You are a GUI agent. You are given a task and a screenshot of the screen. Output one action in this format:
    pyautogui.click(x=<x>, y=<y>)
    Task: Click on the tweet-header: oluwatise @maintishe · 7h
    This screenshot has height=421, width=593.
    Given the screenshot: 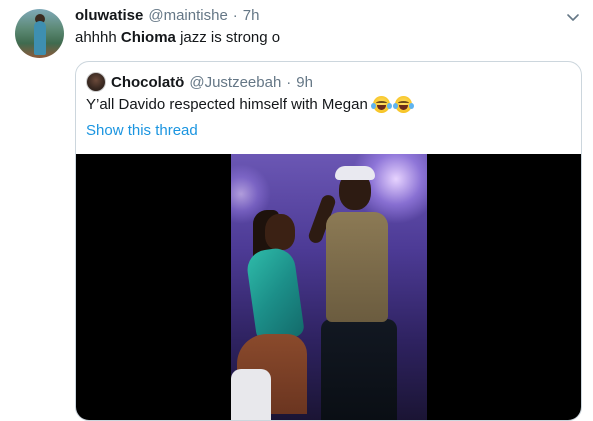 What is the action you would take?
    pyautogui.click(x=167, y=15)
    